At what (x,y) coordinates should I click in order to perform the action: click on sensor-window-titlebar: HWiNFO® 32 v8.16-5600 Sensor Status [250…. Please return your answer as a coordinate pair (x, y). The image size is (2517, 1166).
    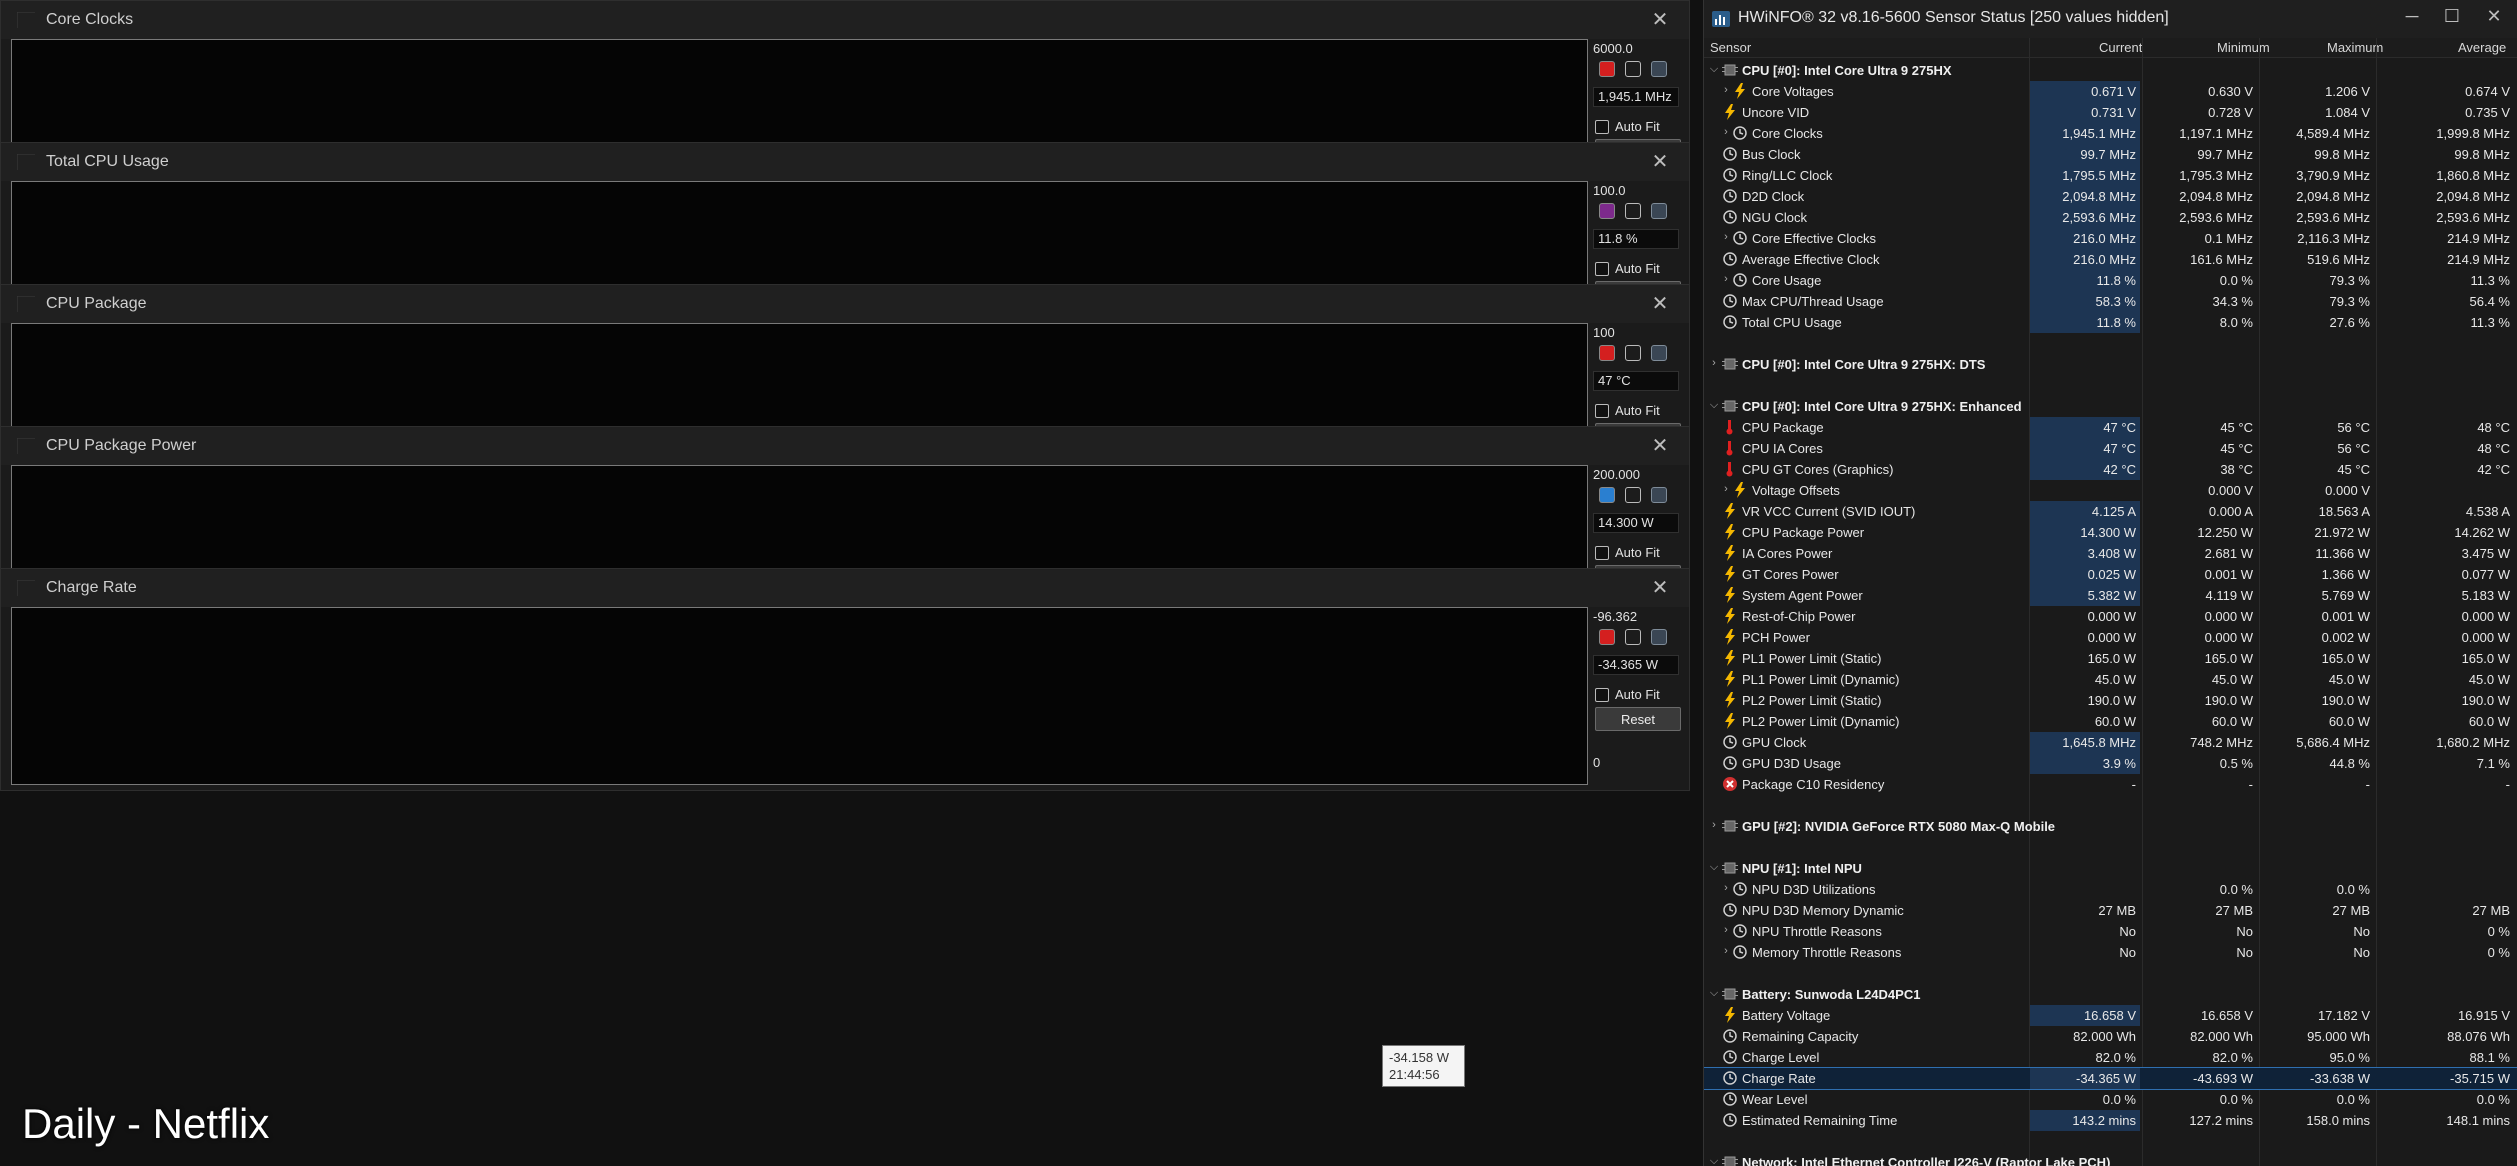
    Looking at the image, I should click on (2110, 19).